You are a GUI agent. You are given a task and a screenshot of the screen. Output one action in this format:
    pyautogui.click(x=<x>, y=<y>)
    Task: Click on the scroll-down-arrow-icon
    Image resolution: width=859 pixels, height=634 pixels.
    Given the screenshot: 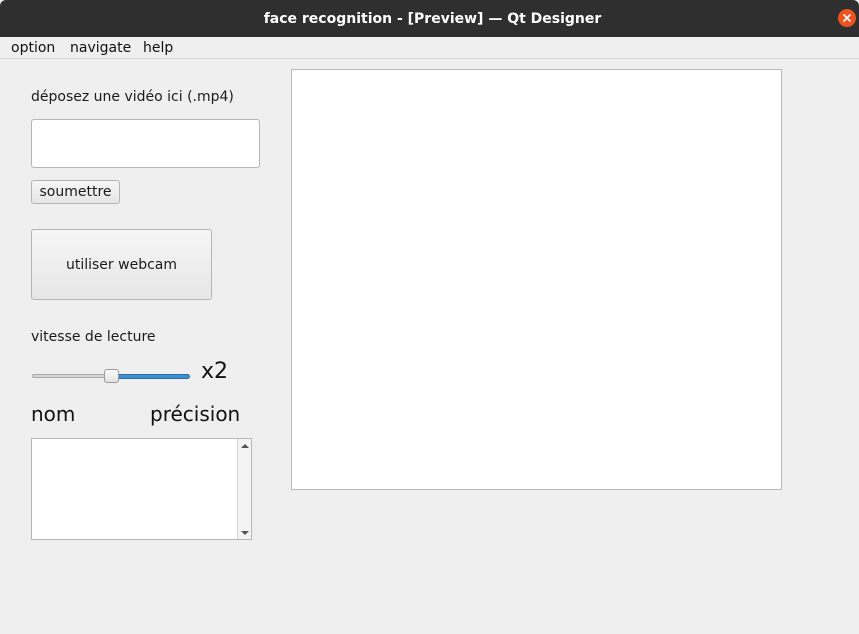 What is the action you would take?
    pyautogui.click(x=244, y=532)
    